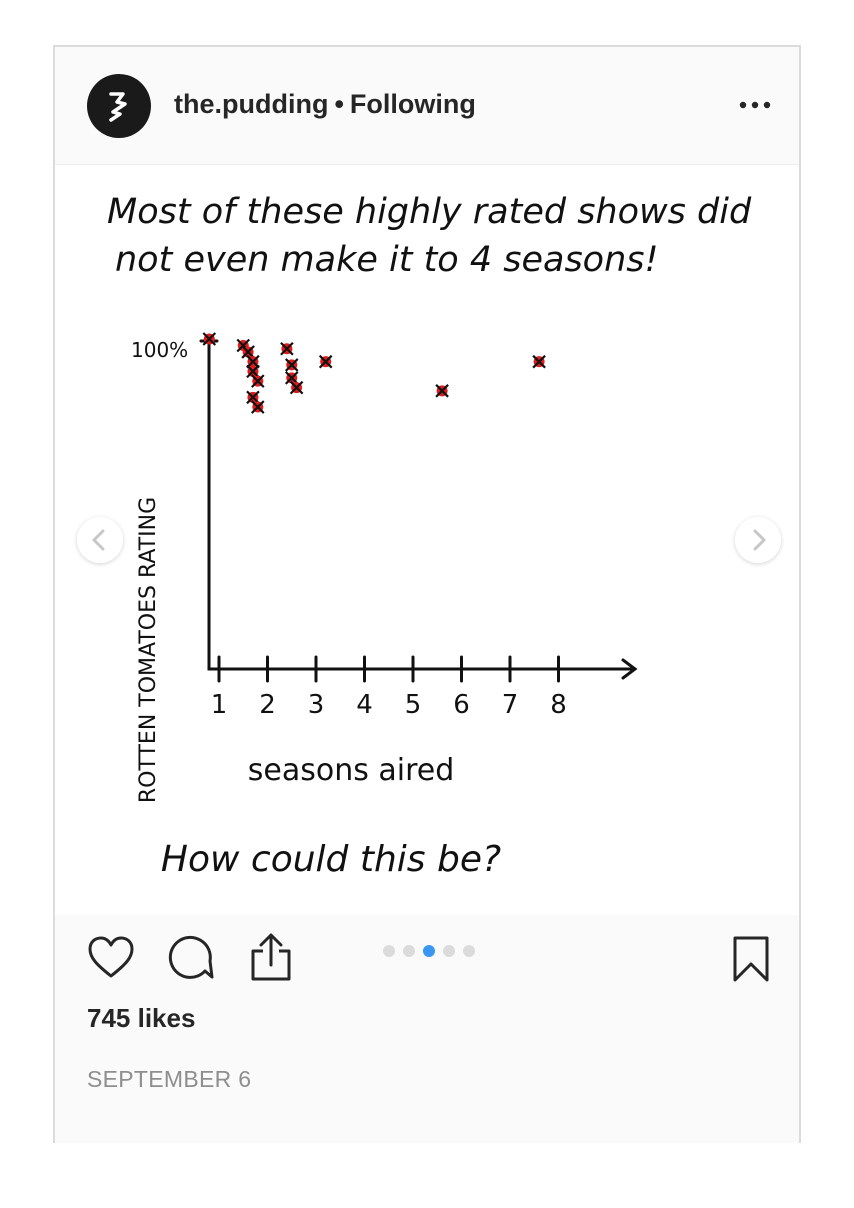  I want to click on share-icon, so click(271, 957).